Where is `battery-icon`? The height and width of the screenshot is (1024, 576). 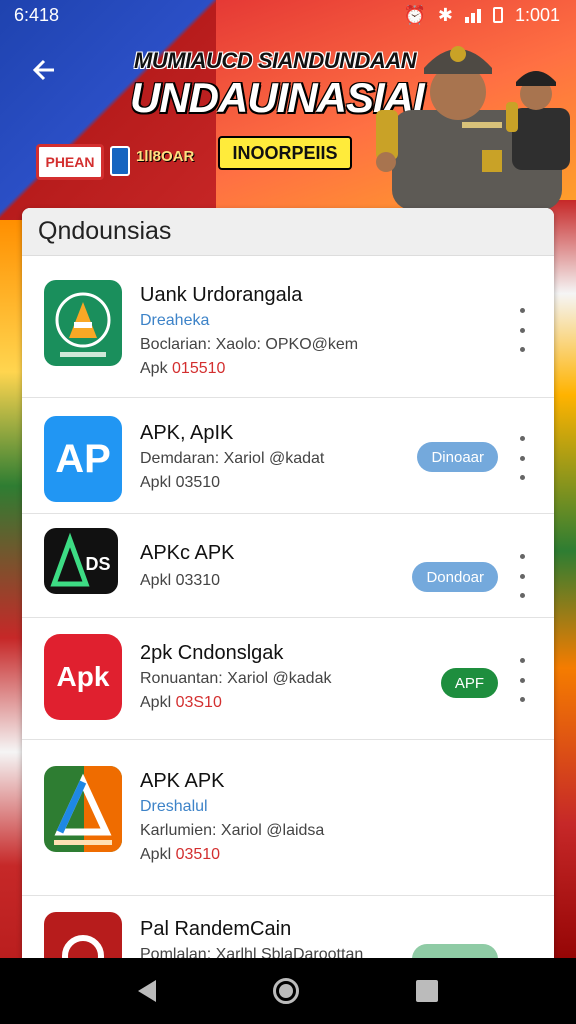 battery-icon is located at coordinates (497, 15).